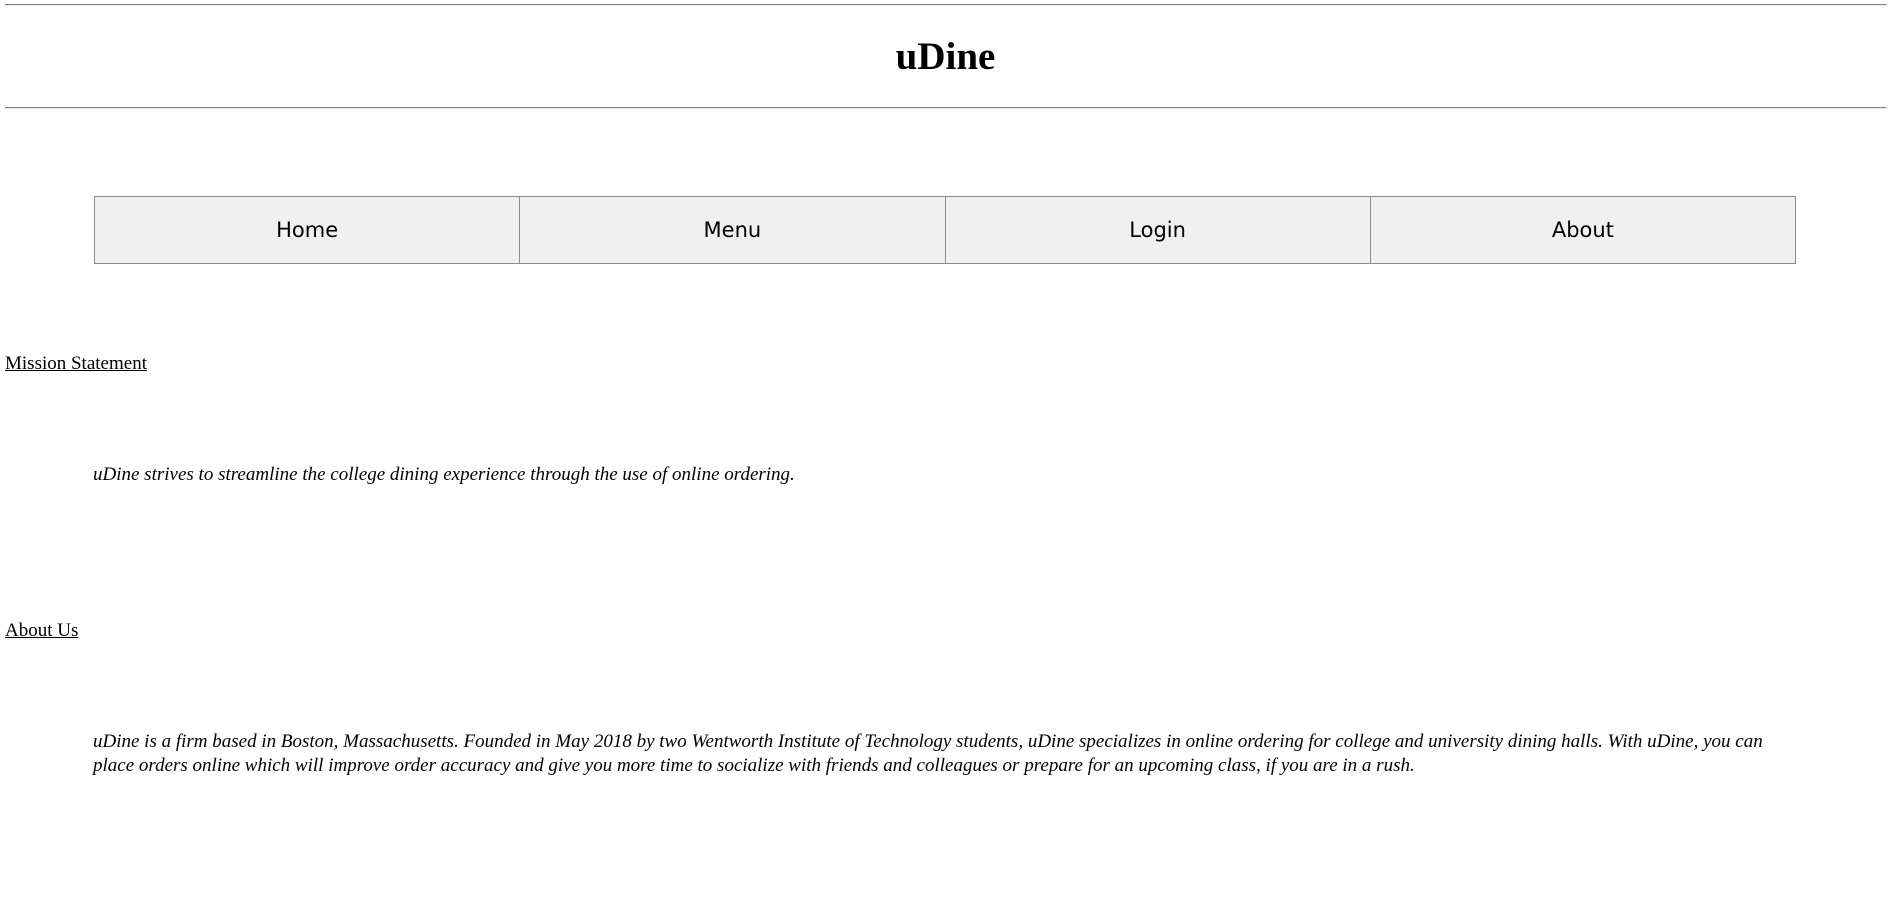  What do you see at coordinates (76, 363) in the screenshot?
I see `mission-statement-heading: Mission Statement` at bounding box center [76, 363].